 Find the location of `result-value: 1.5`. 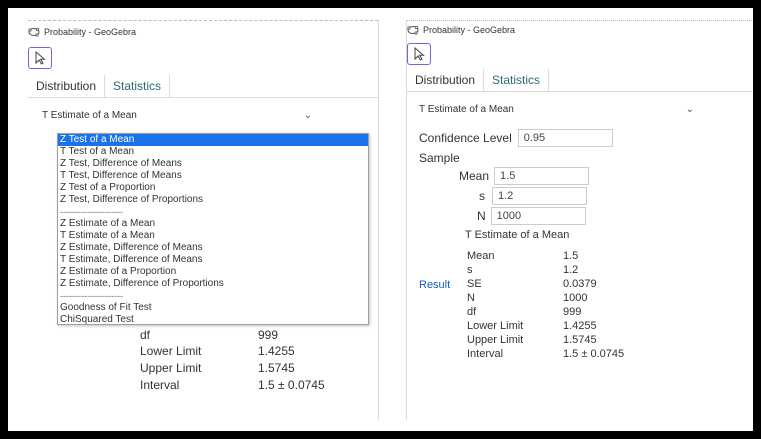

result-value: 1.5 is located at coordinates (571, 256).